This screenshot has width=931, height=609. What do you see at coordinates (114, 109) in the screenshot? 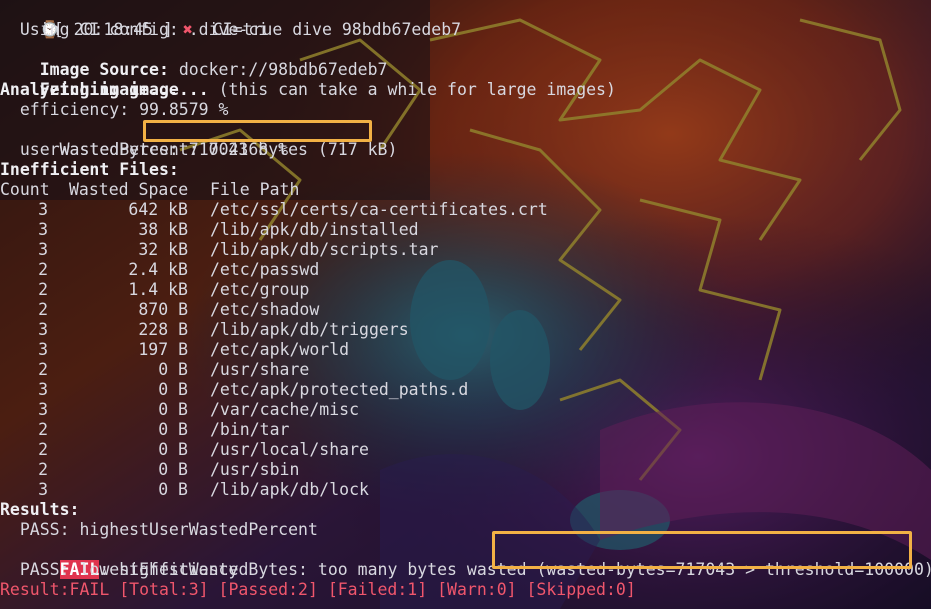
I see `efficiency-line: efficiency: 99.8579 %` at bounding box center [114, 109].